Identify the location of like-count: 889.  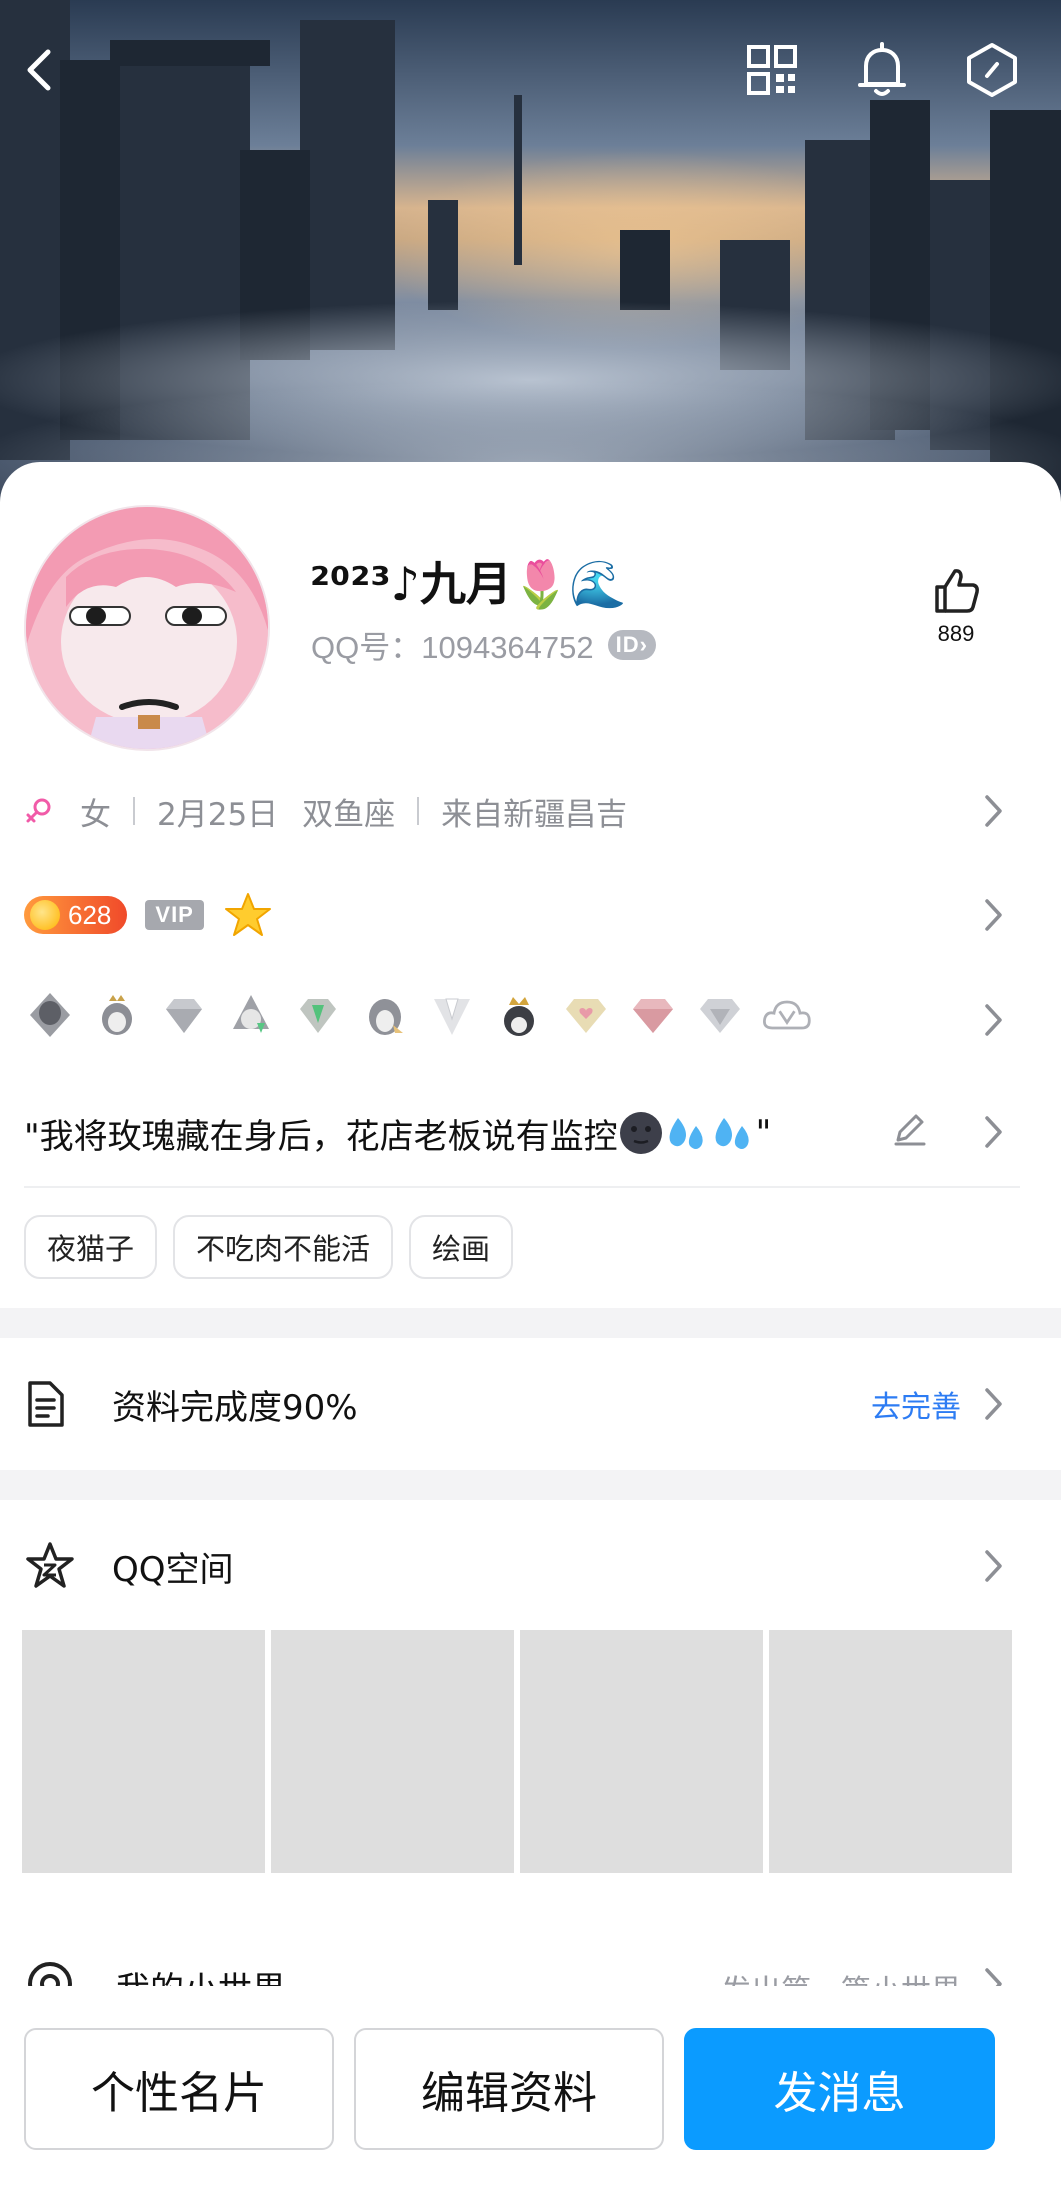
(956, 633).